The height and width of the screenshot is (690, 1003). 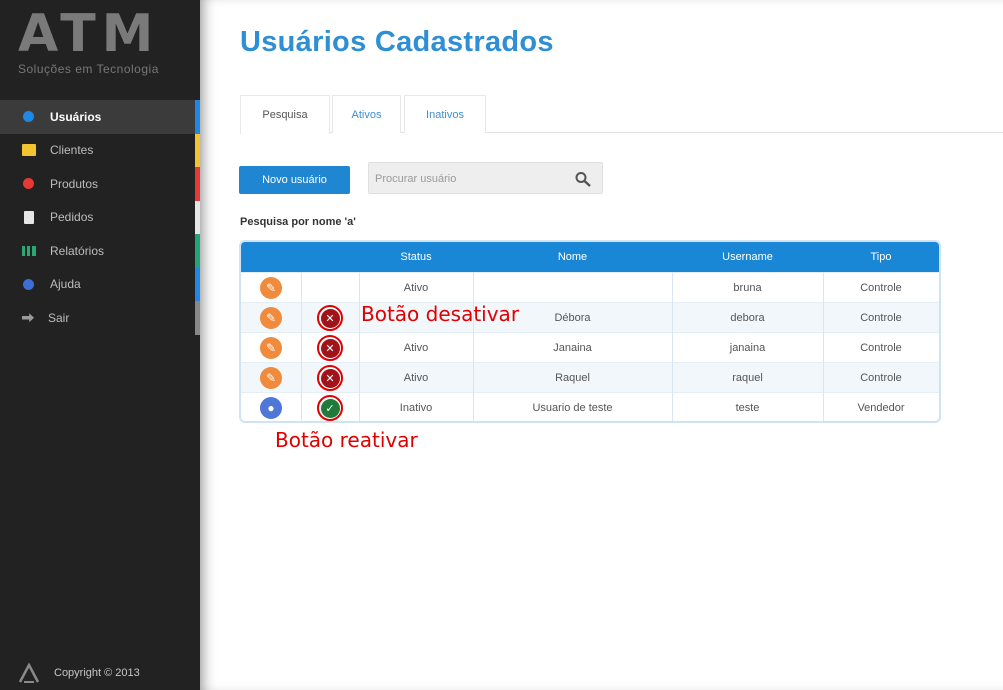 I want to click on row-action-cell: ●, so click(x=271, y=407).